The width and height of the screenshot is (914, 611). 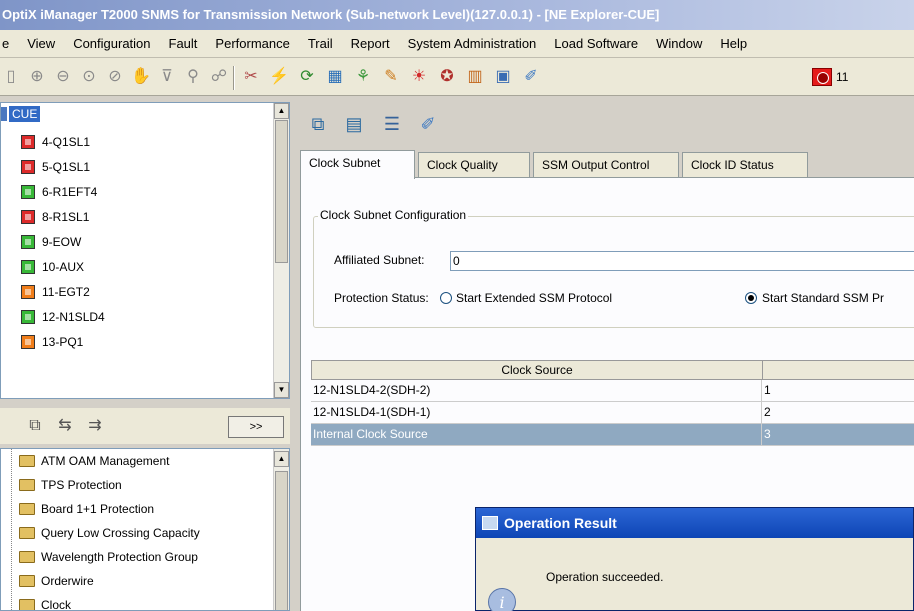 I want to click on standard-ssm-radio, so click(x=751, y=298).